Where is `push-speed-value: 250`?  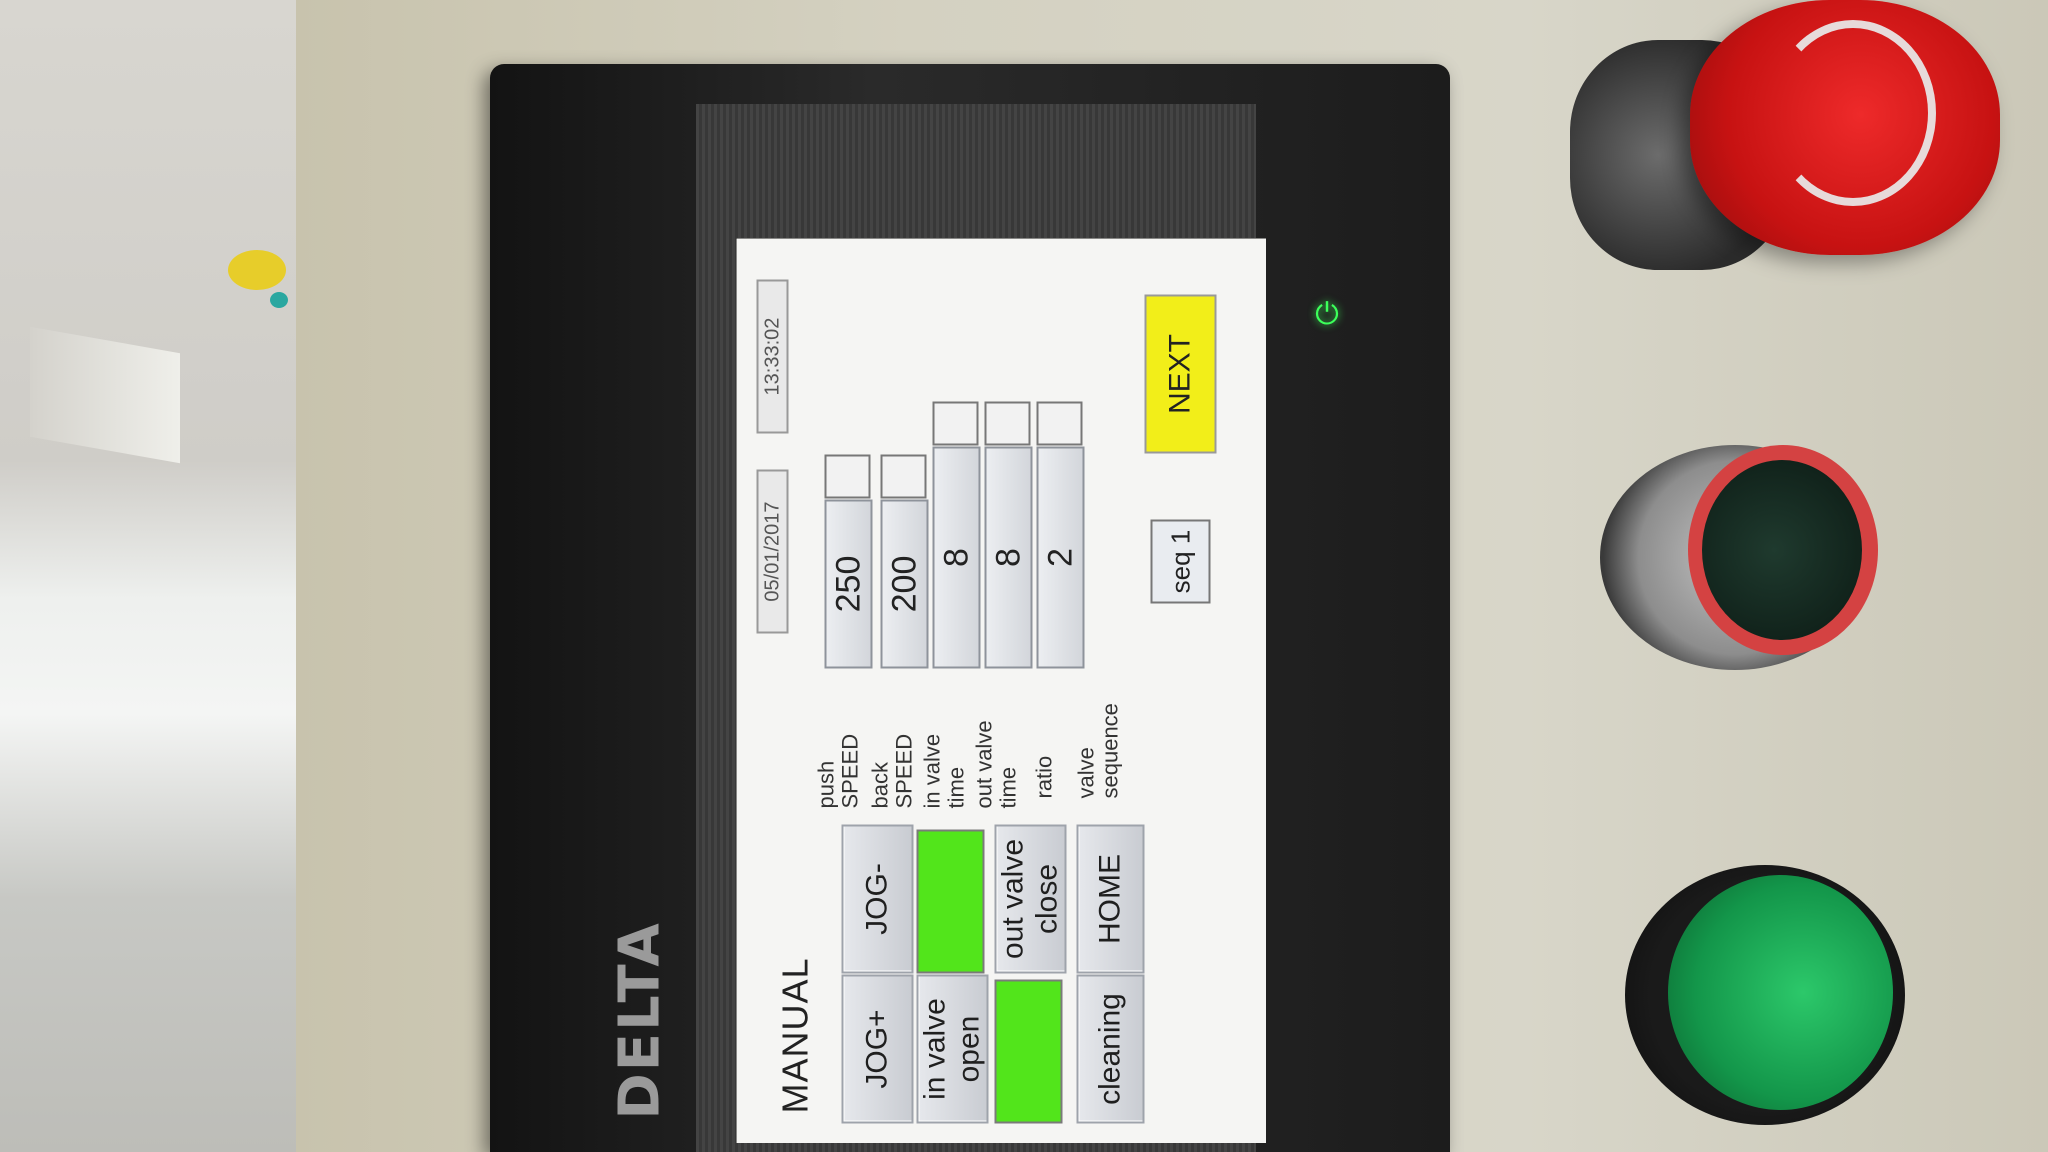
push-speed-value: 250 is located at coordinates (848, 583).